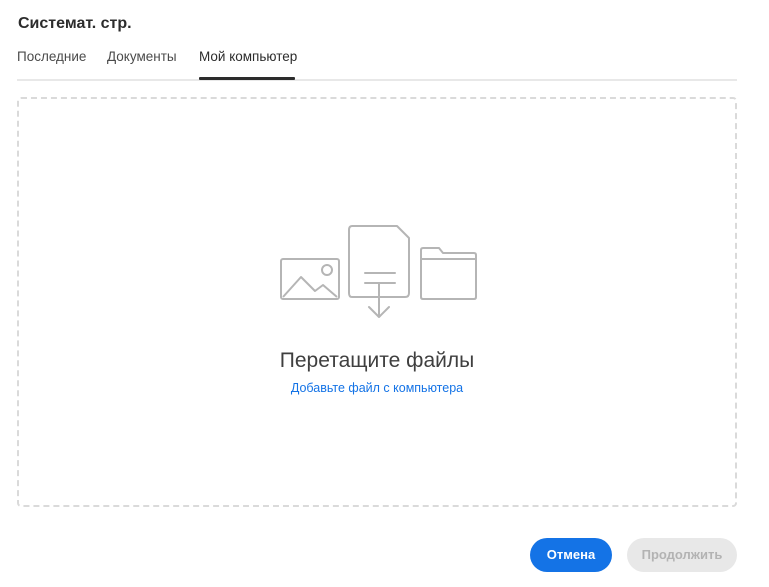 The width and height of the screenshot is (769, 587). I want to click on folder-icon, so click(448, 273).